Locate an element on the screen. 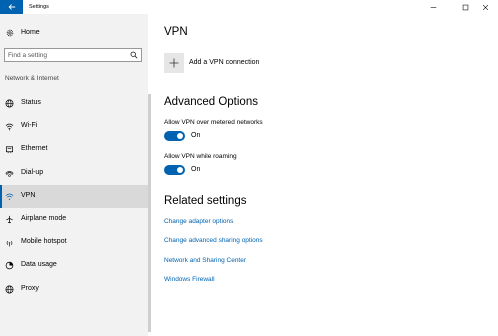 The width and height of the screenshot is (498, 336). roaming-toggle-row: On is located at coordinates (182, 170).